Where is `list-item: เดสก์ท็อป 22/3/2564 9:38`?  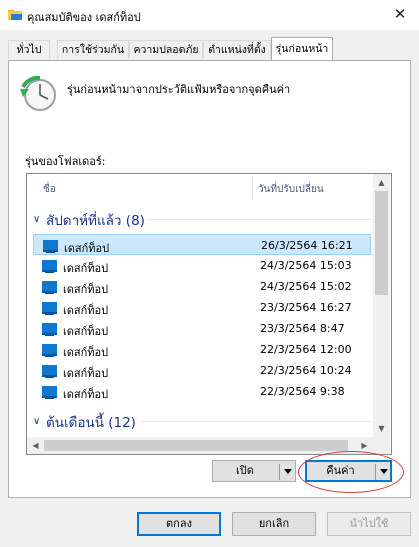
list-item: เดสก์ท็อป 22/3/2564 9:38 is located at coordinates (202, 391).